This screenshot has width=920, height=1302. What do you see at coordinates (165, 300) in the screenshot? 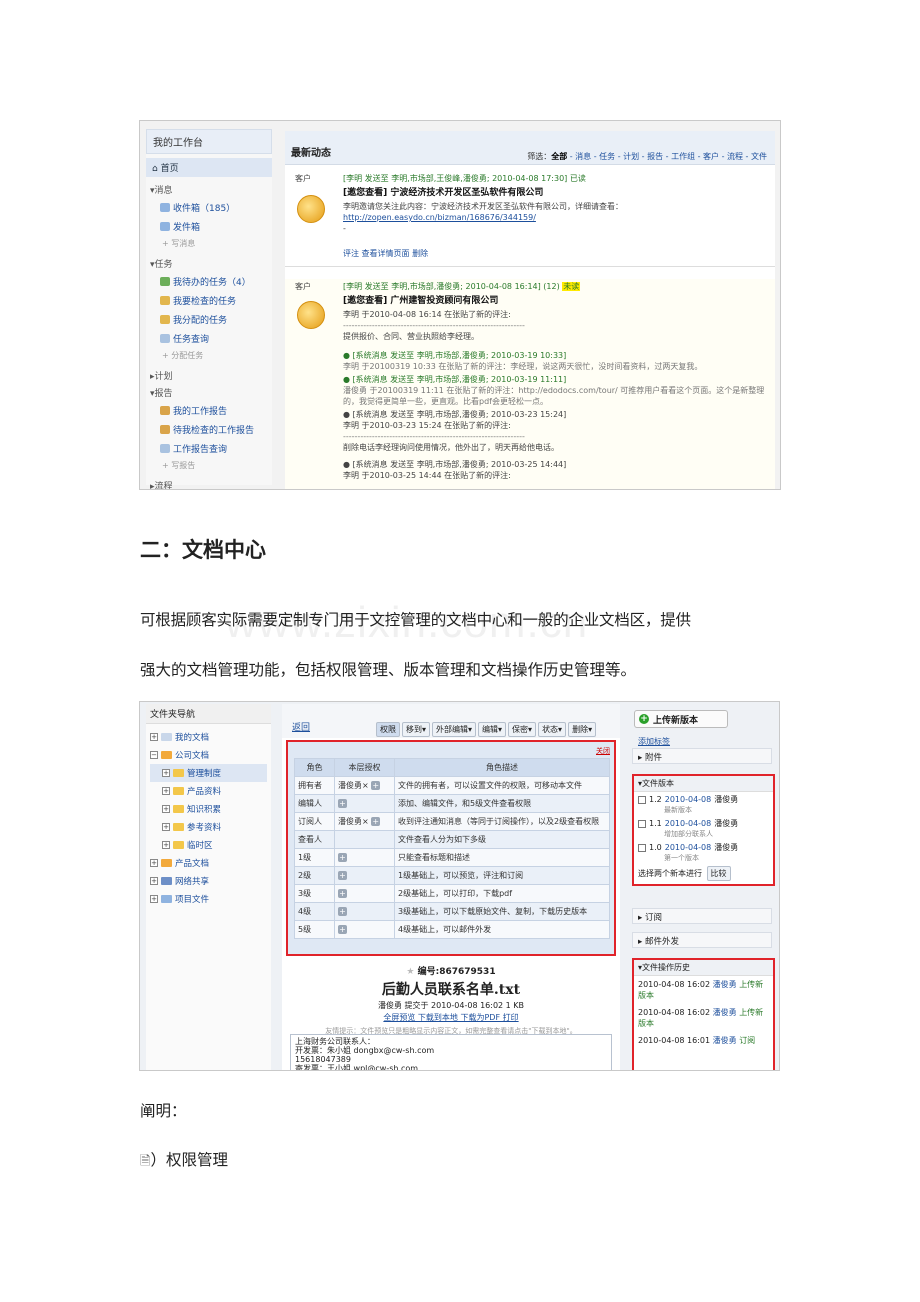
I see `task-icon` at bounding box center [165, 300].